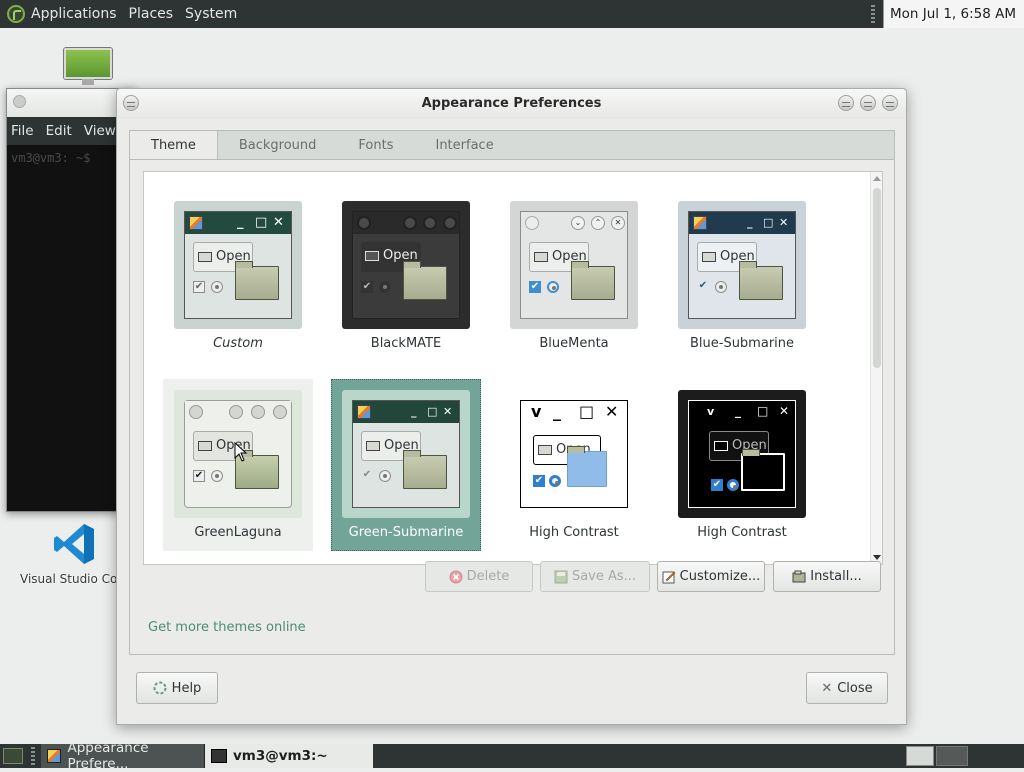 The image size is (1024, 772). I want to click on preview-window: ⌄ ⌃ ✕ Open ✔, so click(574, 265).